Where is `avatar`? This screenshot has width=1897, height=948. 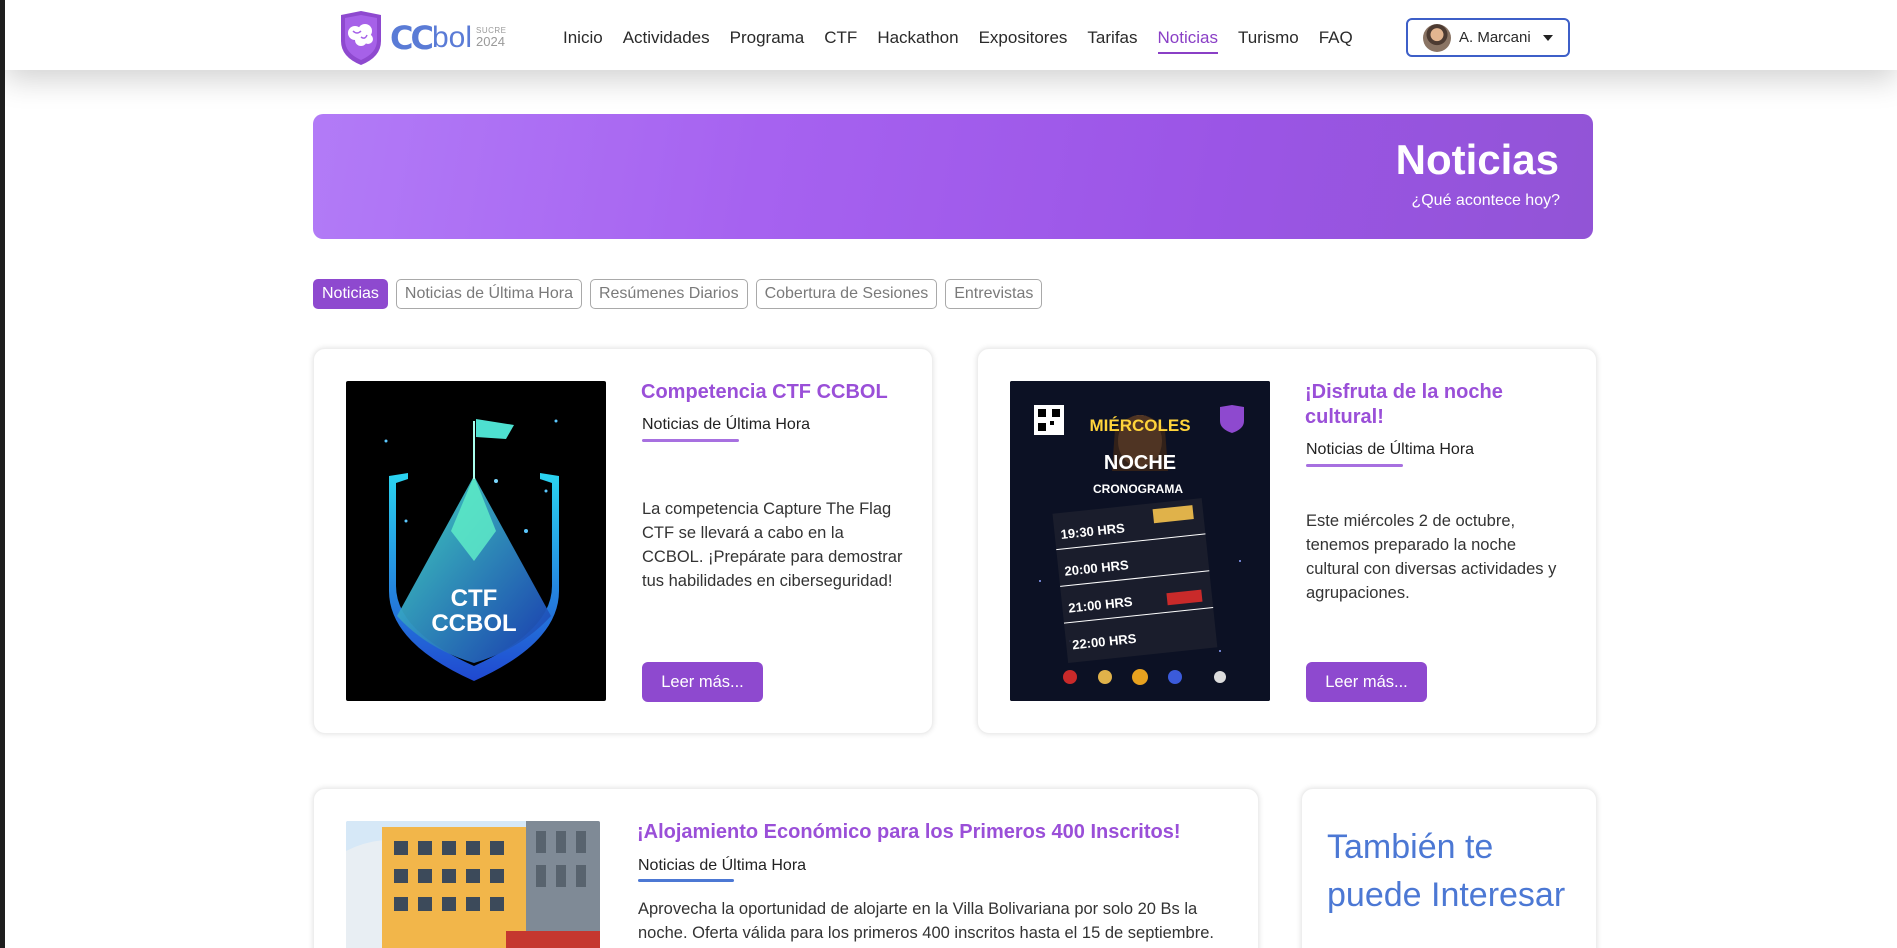 avatar is located at coordinates (1437, 37).